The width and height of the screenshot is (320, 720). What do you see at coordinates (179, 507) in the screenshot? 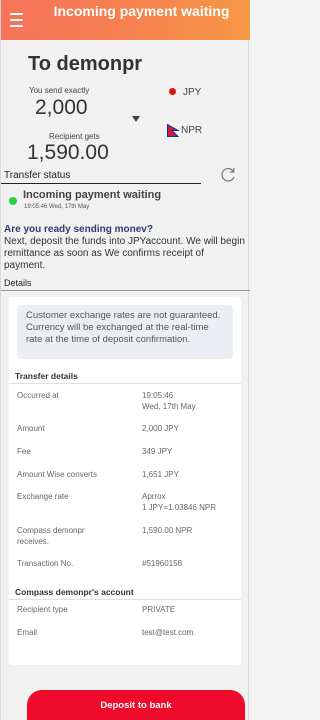
I see `detail-value-rate: 1 JPY=1.03846 NPR` at bounding box center [179, 507].